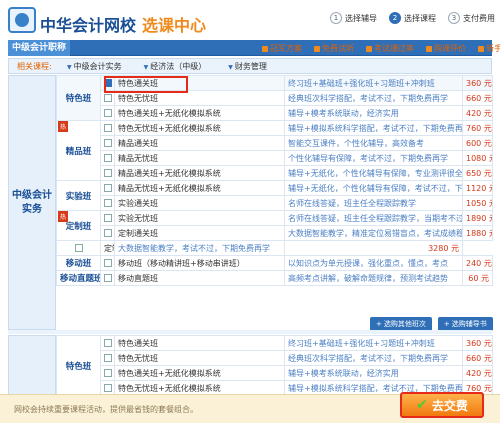 This screenshot has height=423, width=500. Describe the element at coordinates (247, 66) in the screenshot. I see `filter-financial-management: 财务管理` at that location.